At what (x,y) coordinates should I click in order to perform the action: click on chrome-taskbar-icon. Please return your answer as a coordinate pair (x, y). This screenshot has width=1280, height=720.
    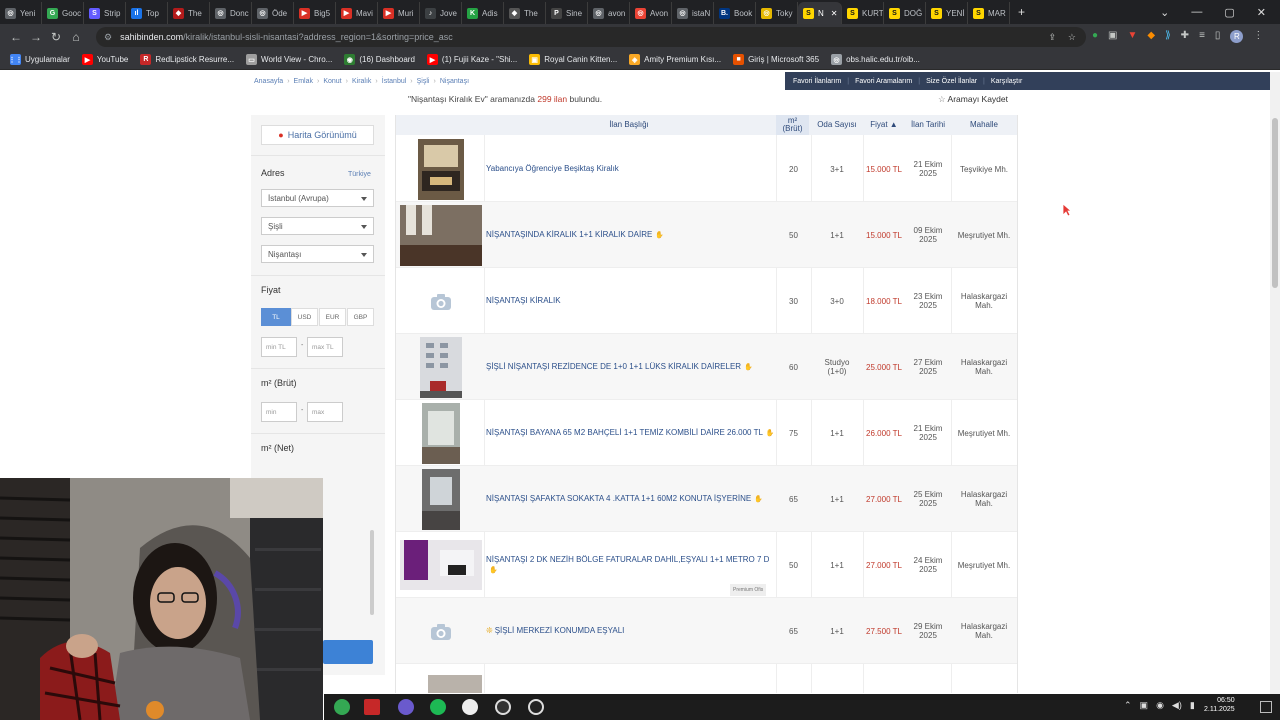
    Looking at the image, I should click on (342, 707).